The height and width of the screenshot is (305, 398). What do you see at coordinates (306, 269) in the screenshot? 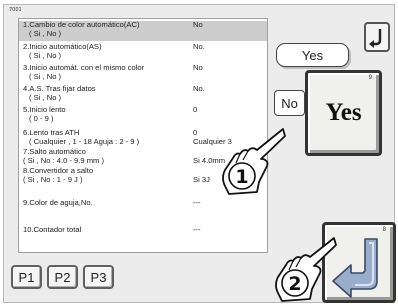
I see `pointing-hand-icon-2: 2` at bounding box center [306, 269].